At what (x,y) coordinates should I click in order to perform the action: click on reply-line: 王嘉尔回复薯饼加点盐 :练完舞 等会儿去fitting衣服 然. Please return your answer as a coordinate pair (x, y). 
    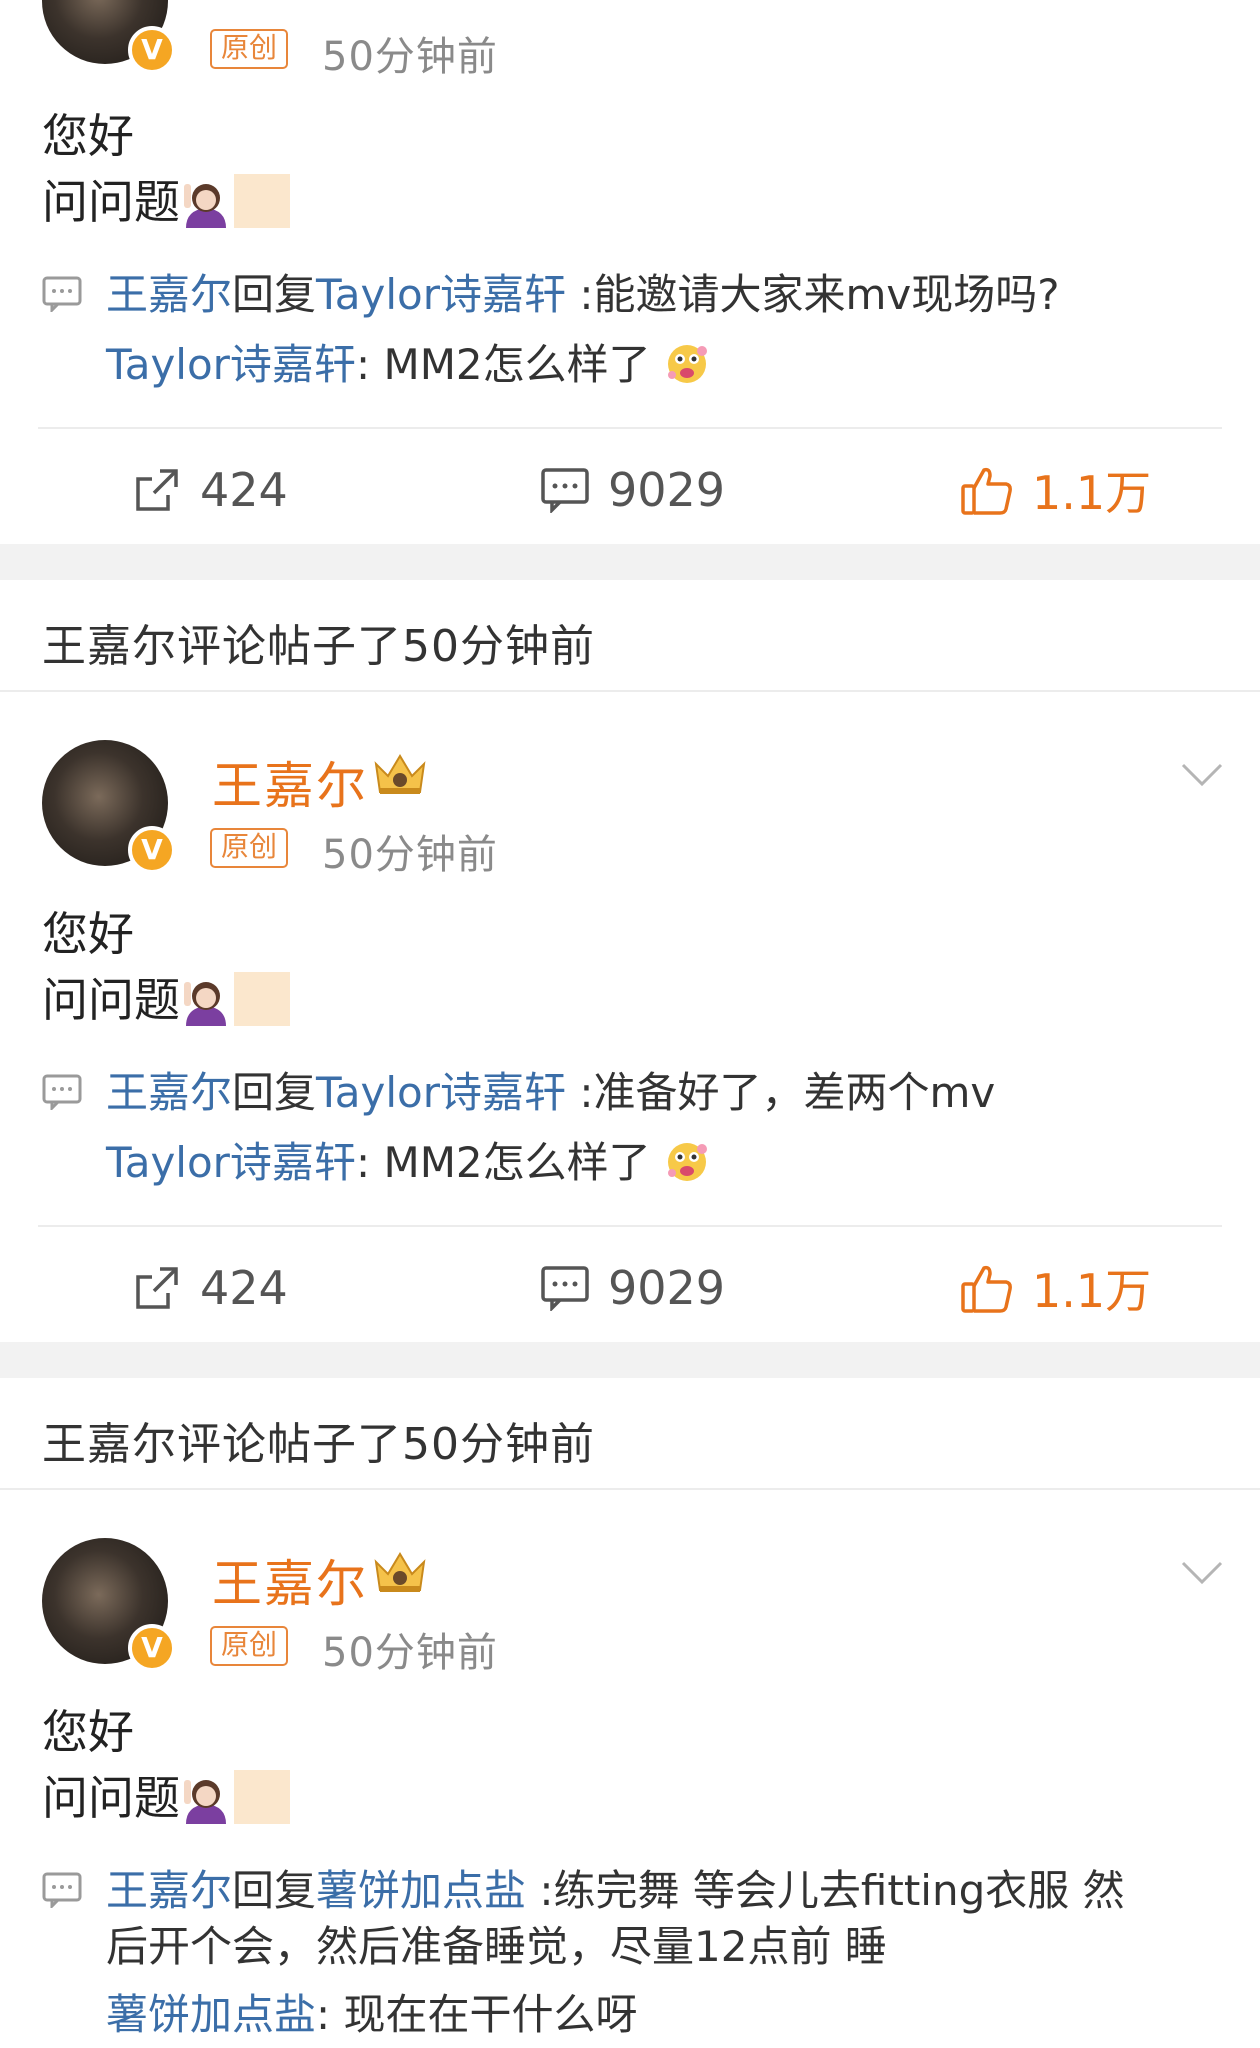
    Looking at the image, I should click on (615, 1890).